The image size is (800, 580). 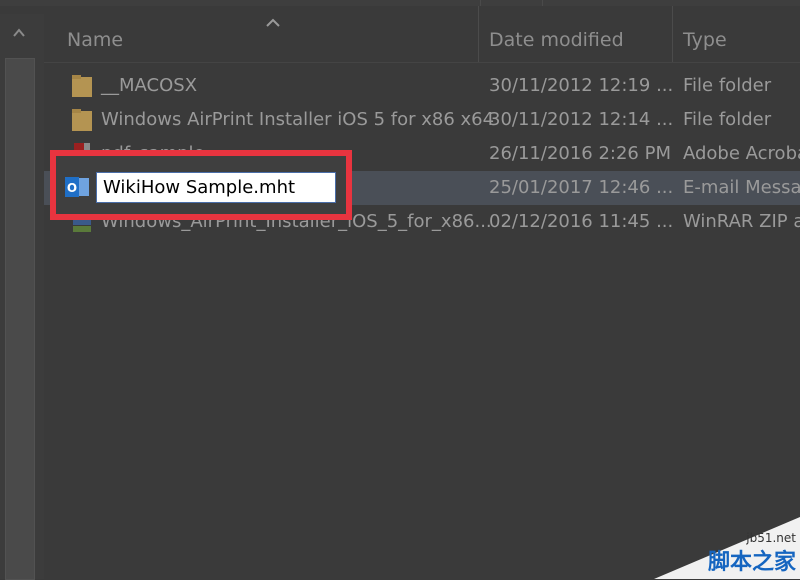 I want to click on rename-input, so click(x=216, y=187).